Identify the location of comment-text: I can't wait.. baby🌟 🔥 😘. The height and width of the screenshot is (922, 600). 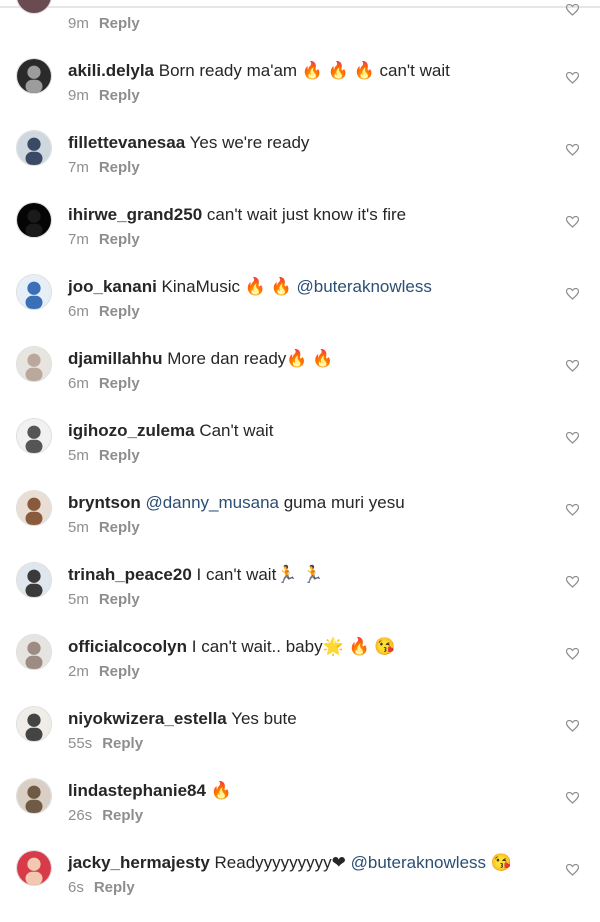
(293, 646).